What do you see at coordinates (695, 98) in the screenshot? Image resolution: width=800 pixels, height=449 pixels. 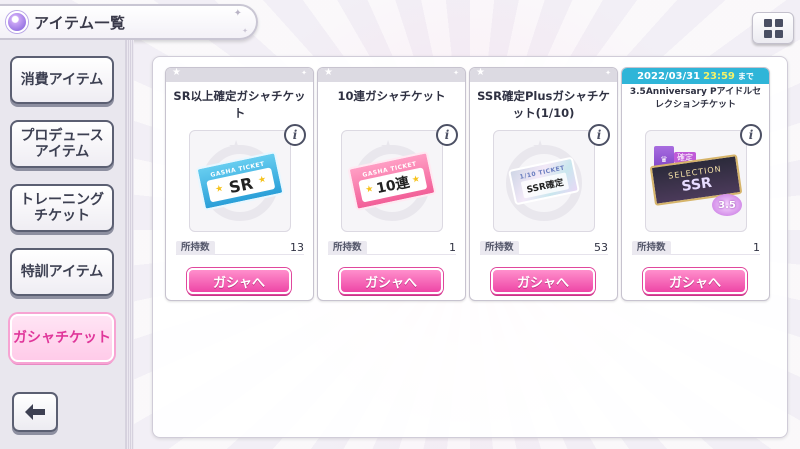 I see `item-name: 3.5Anniversary Pアイドルセレクションチケット` at bounding box center [695, 98].